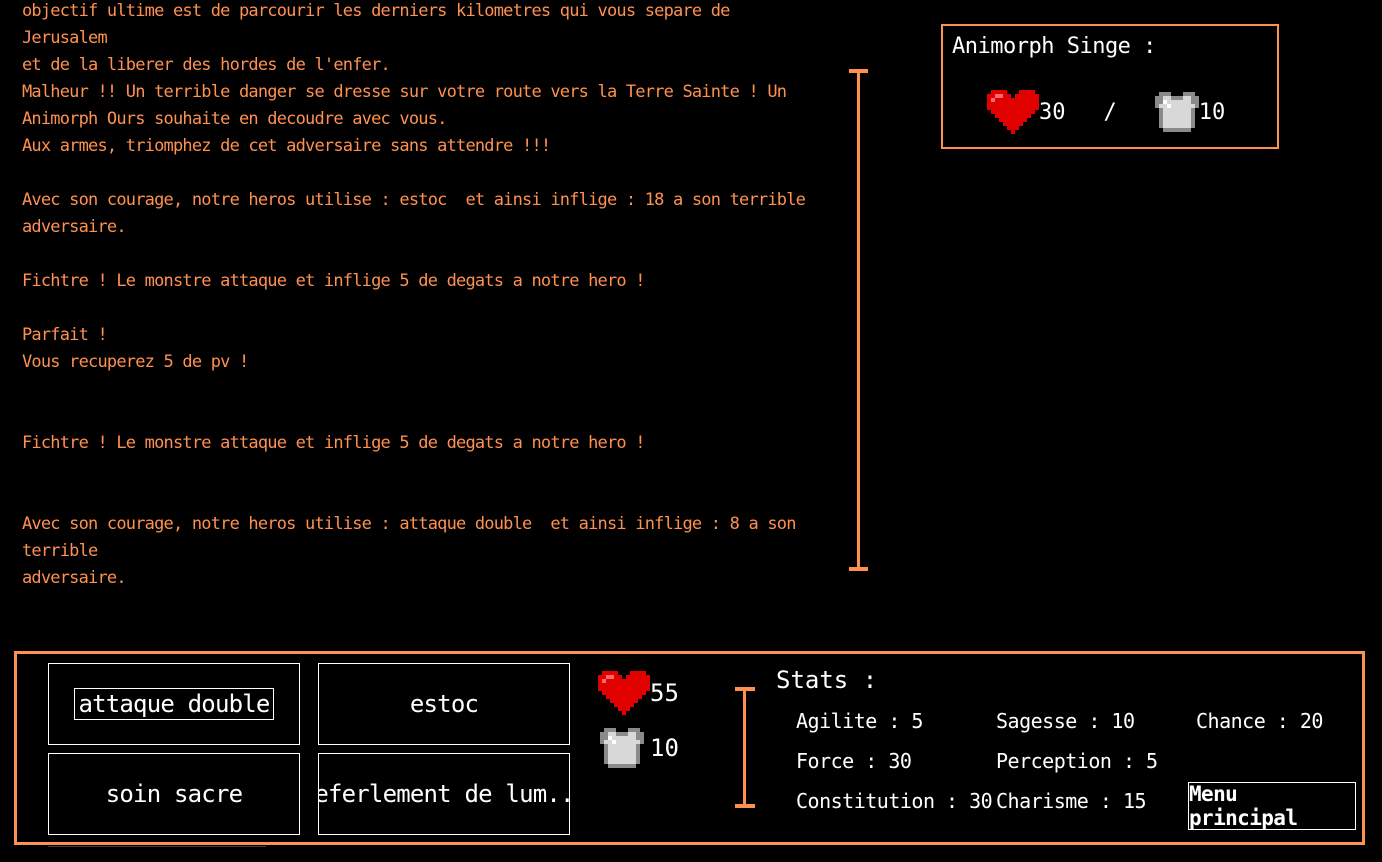 The width and height of the screenshot is (1382, 862). Describe the element at coordinates (1212, 112) in the screenshot. I see `enemy-armor: 10` at that location.